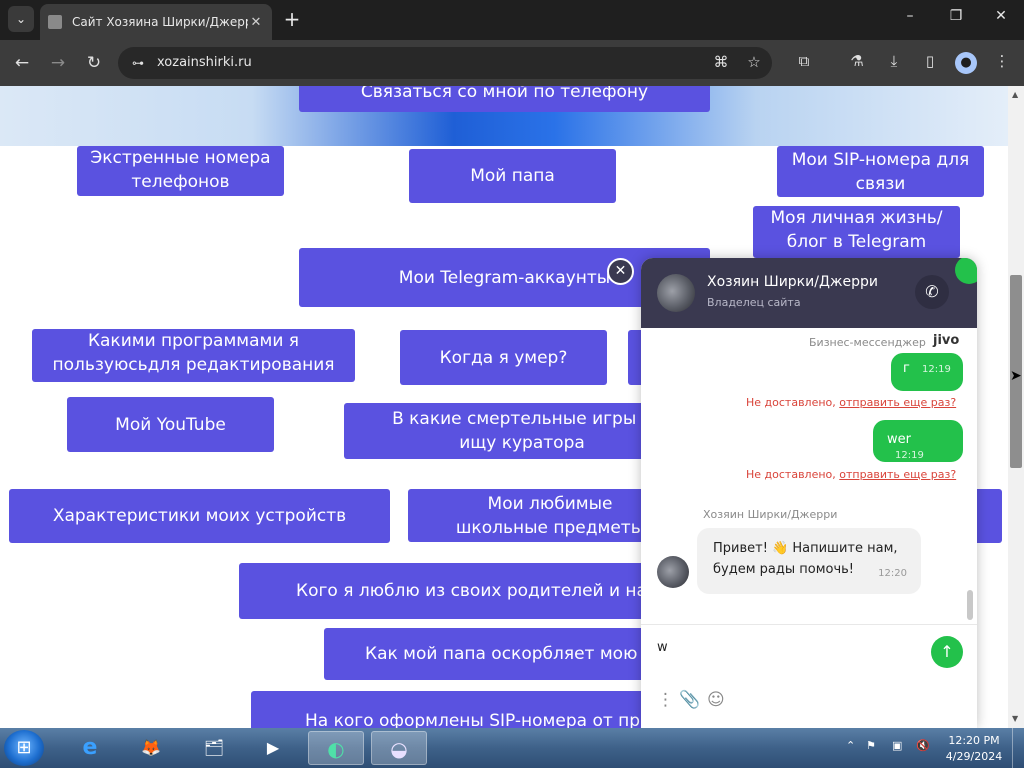  I want to click on my-youtube-button: Мой YouTube, so click(170, 424).